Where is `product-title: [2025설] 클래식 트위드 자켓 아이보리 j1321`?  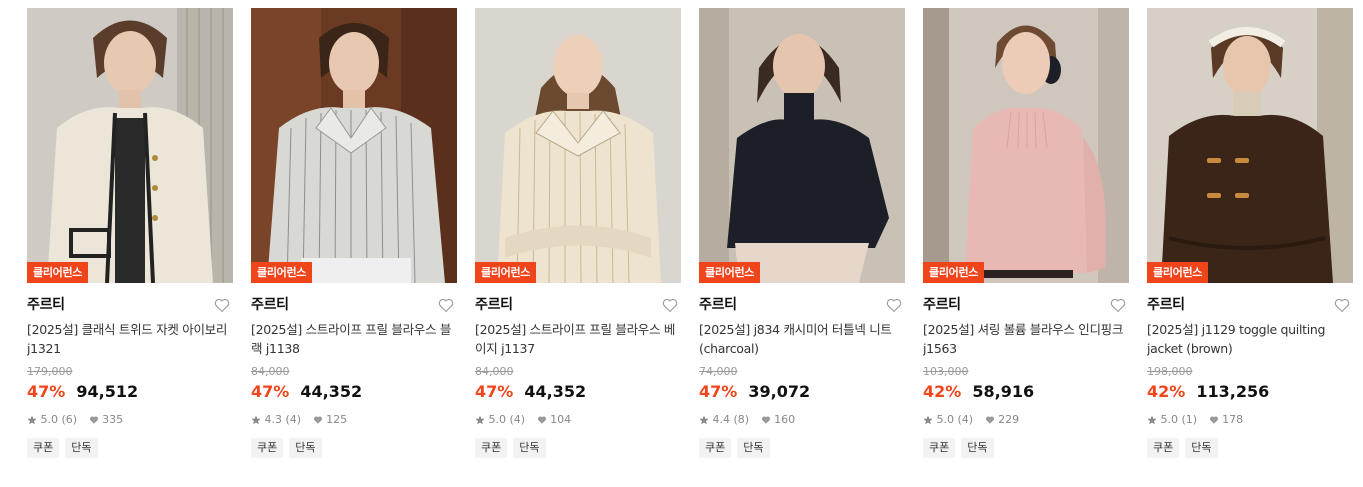 product-title: [2025설] 클래식 트위드 자켓 아이보리 j1321 is located at coordinates (130, 339).